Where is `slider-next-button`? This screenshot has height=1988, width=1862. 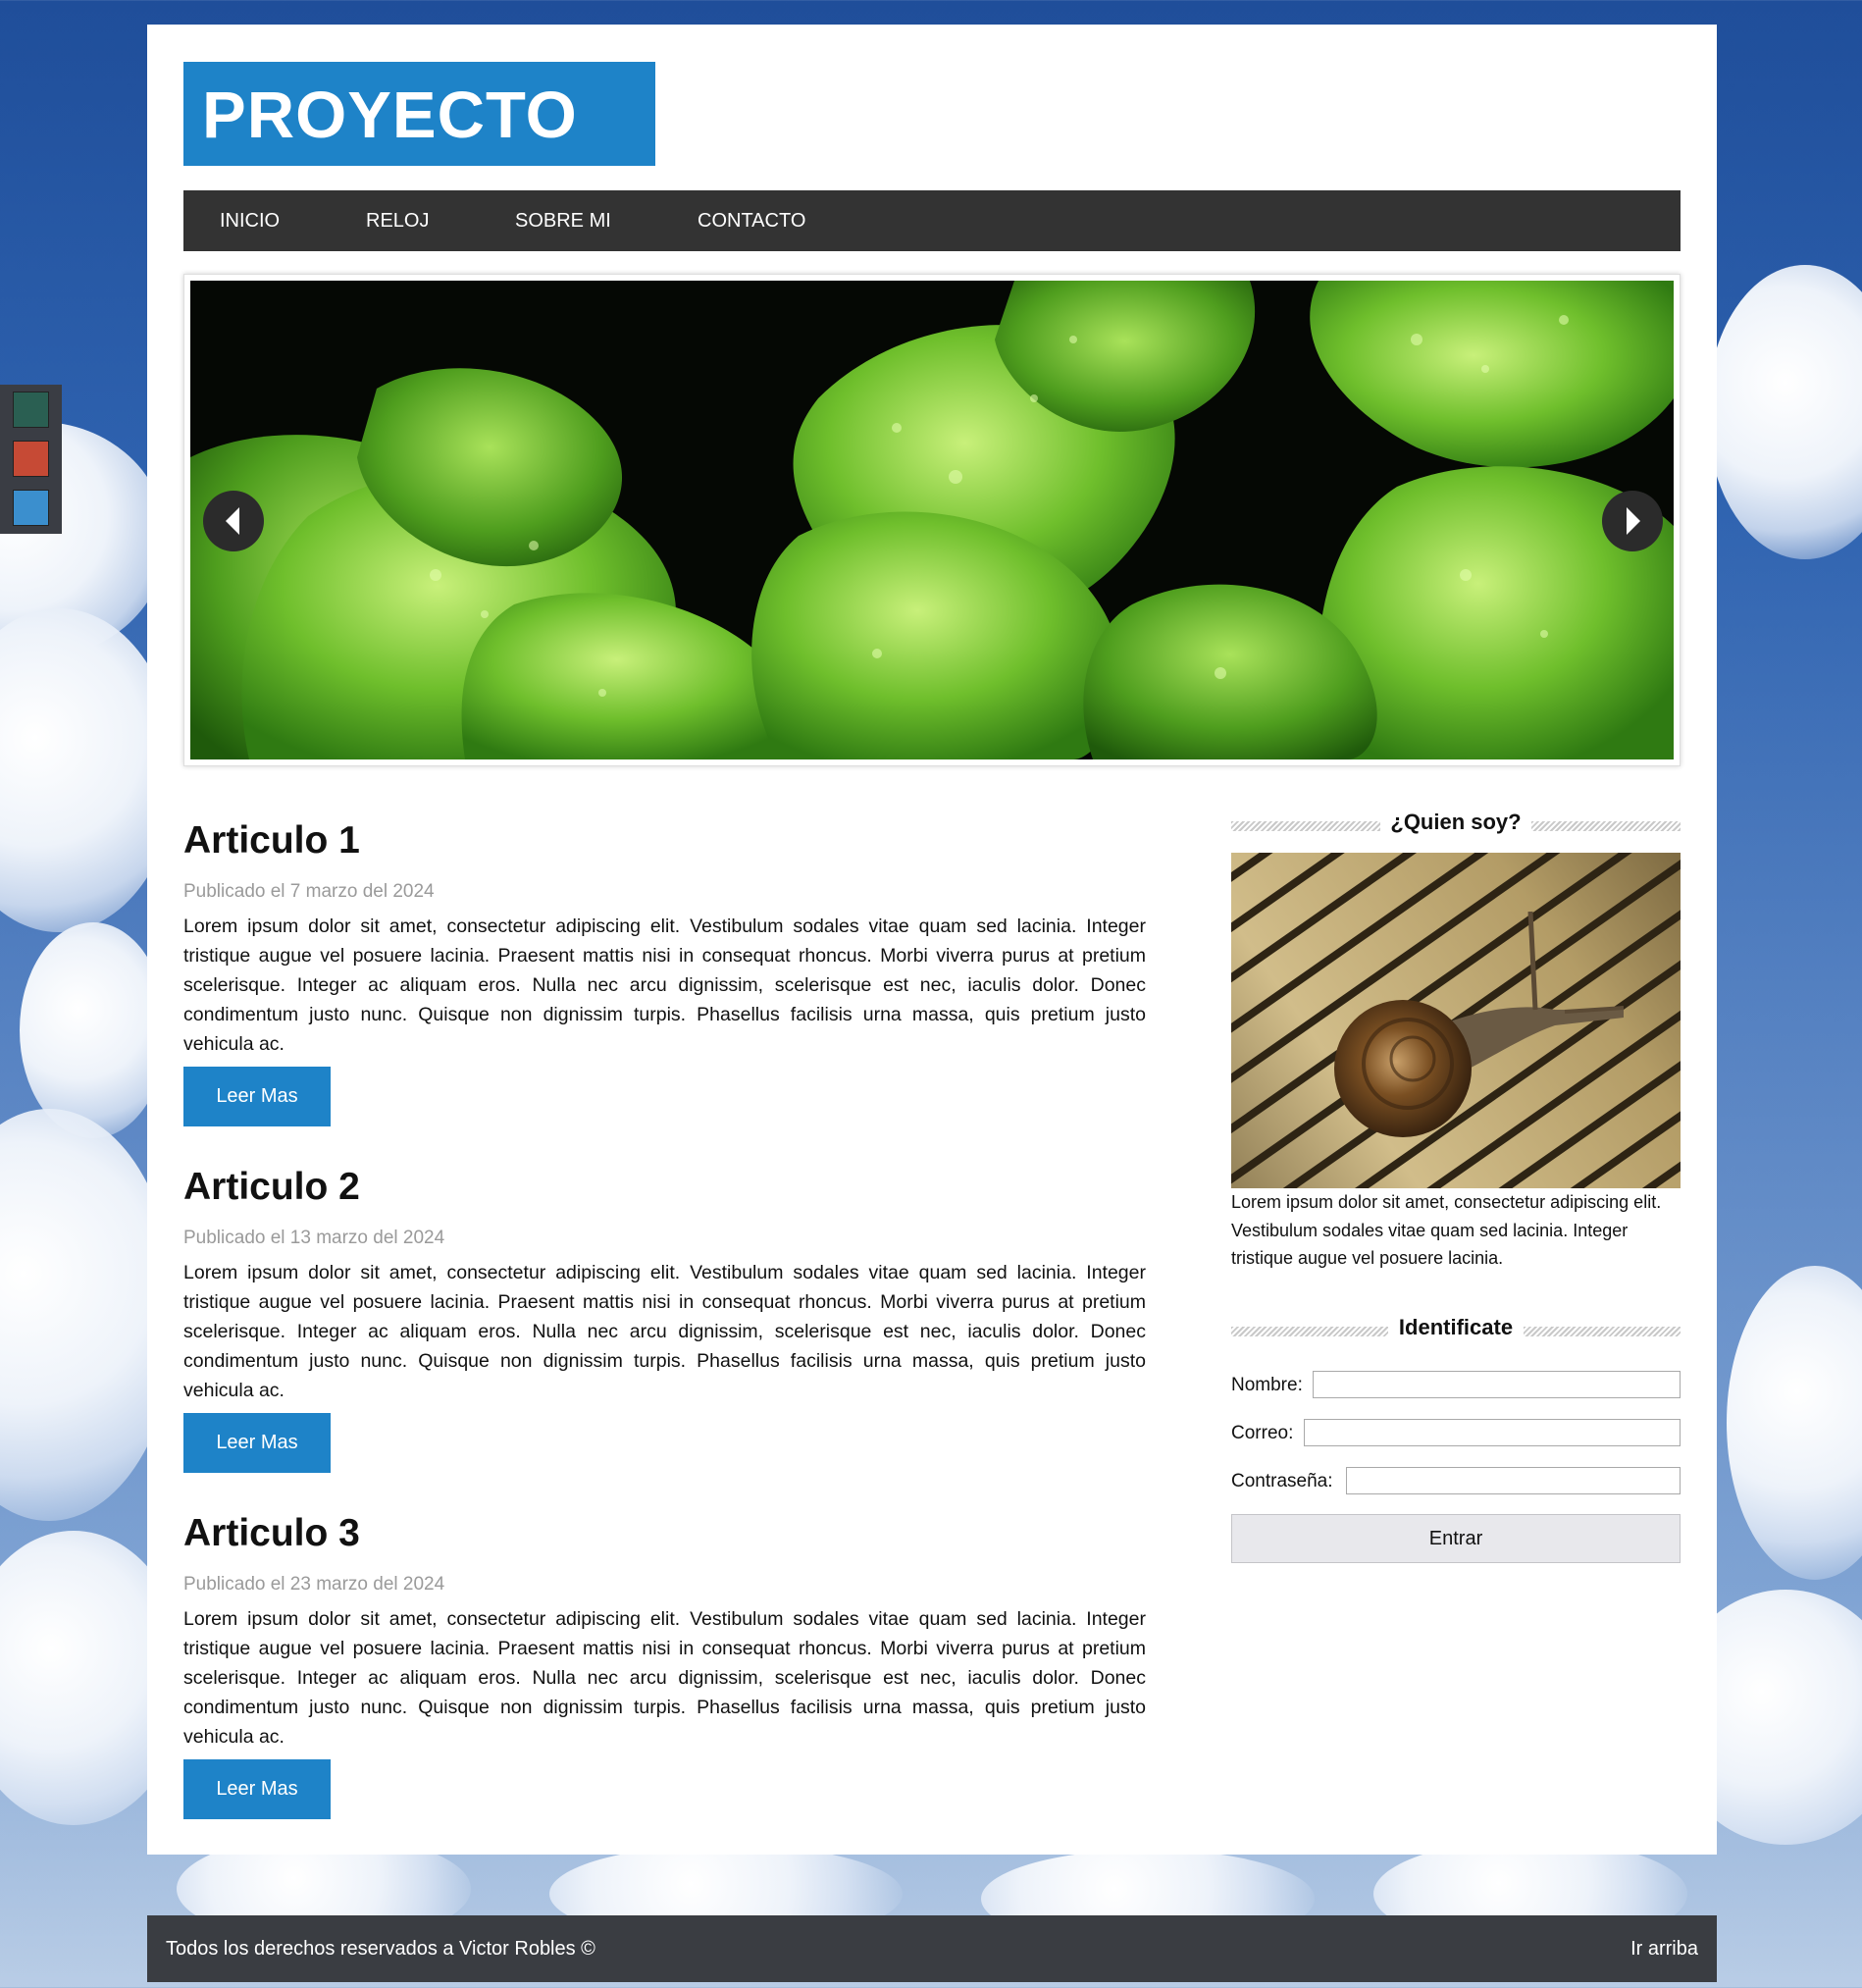
slider-next-button is located at coordinates (1632, 521).